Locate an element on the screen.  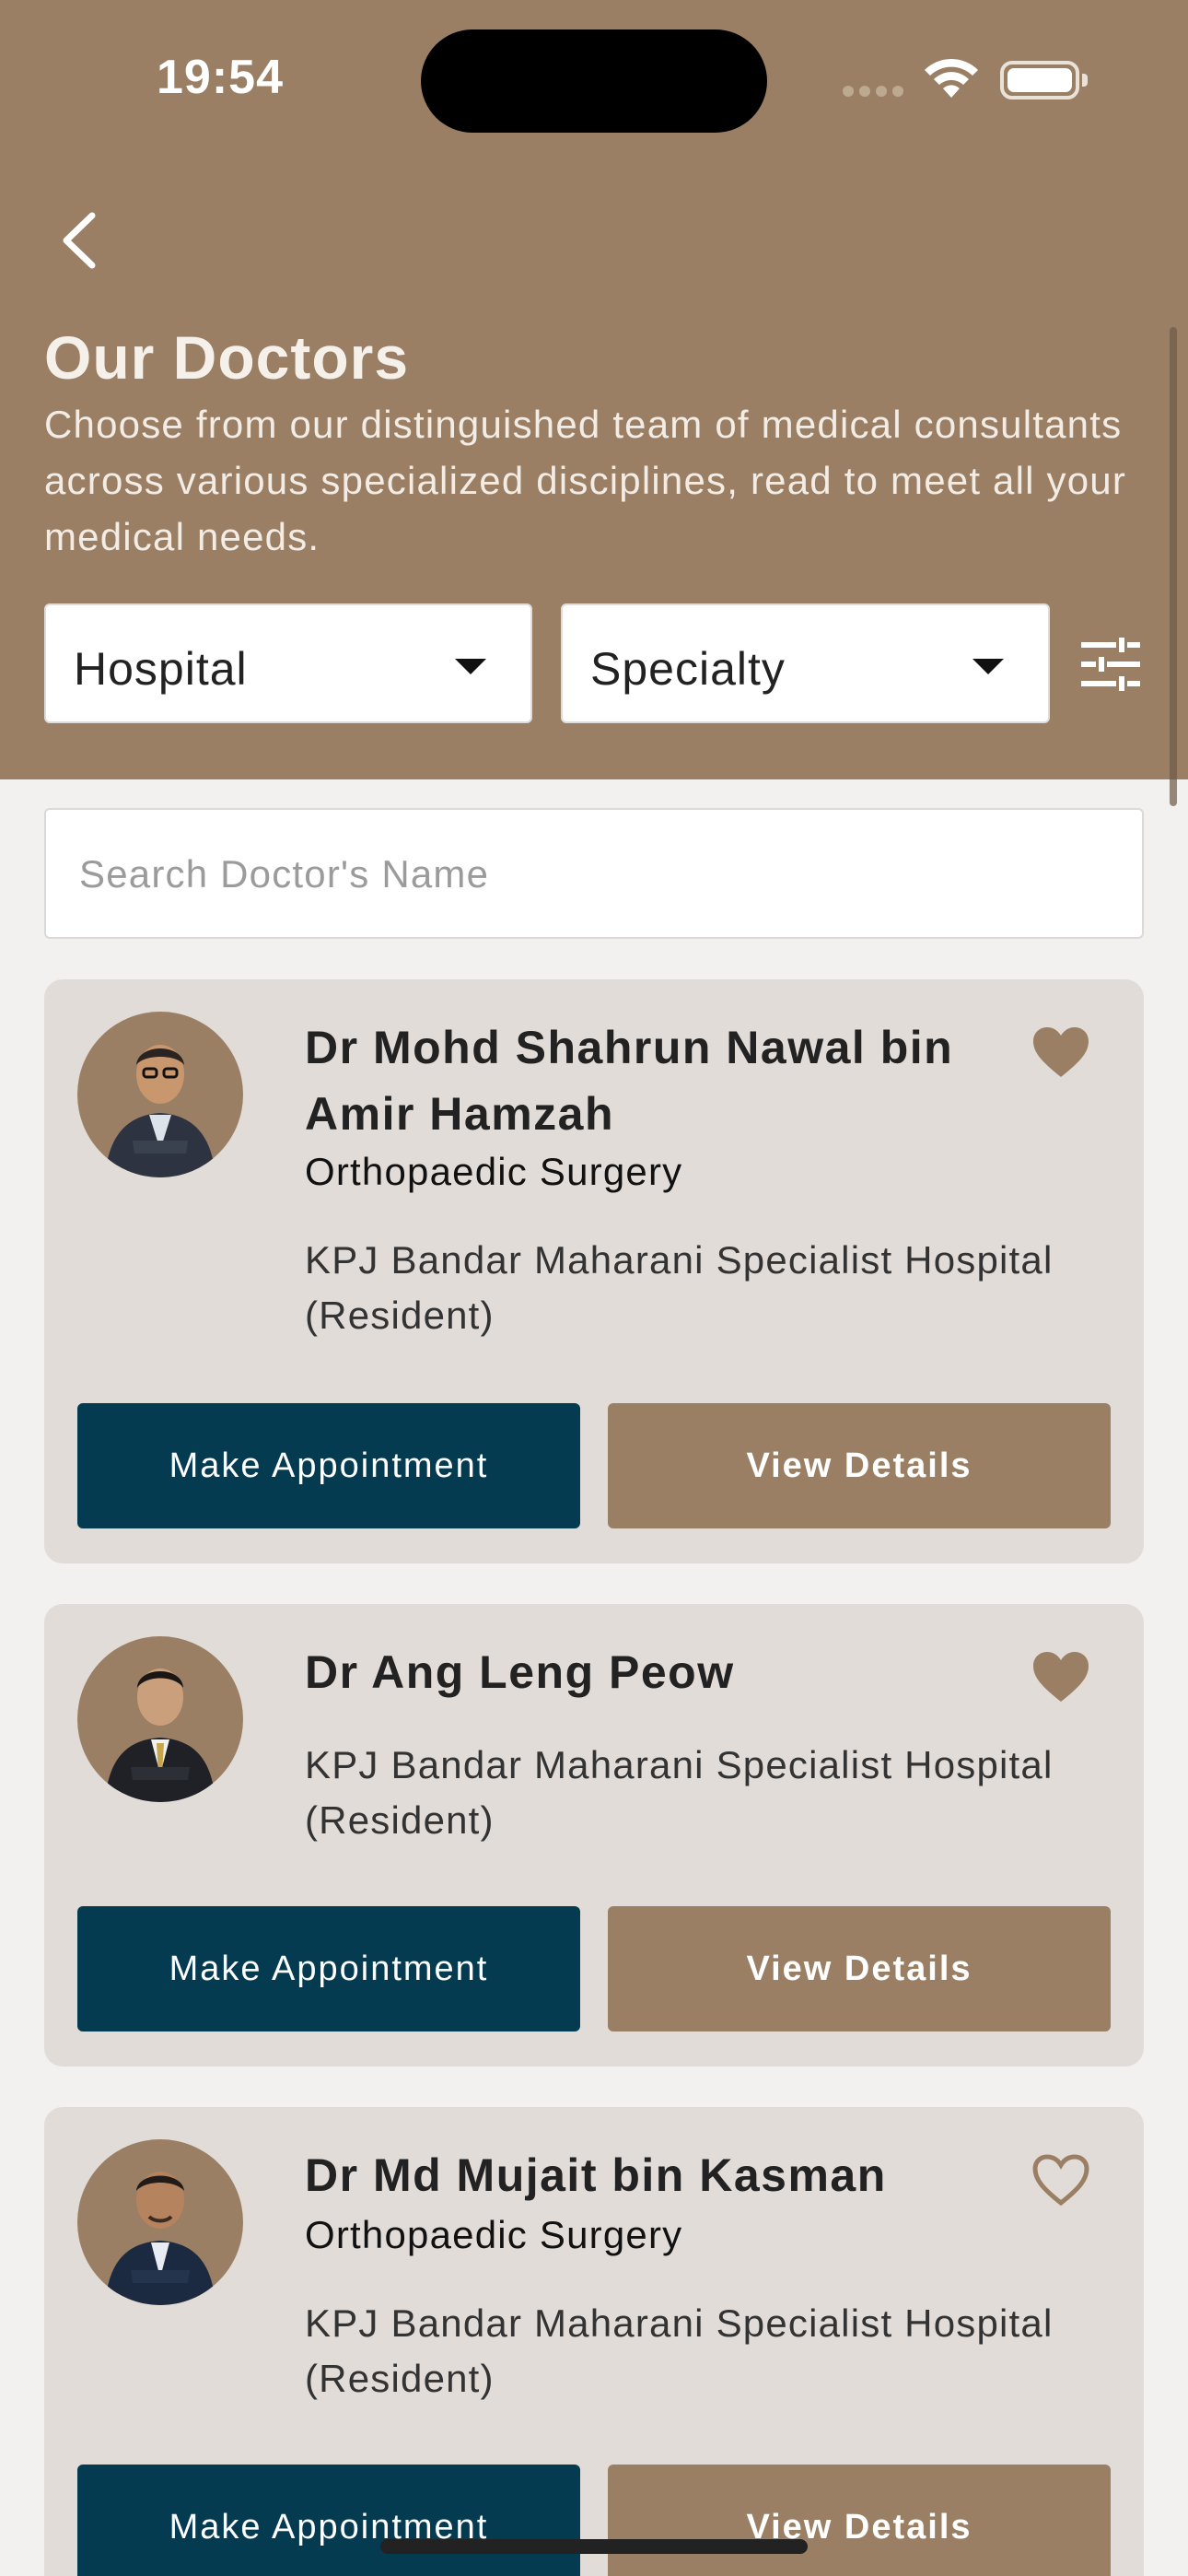
filter-sliders-icon is located at coordinates (1110, 664).